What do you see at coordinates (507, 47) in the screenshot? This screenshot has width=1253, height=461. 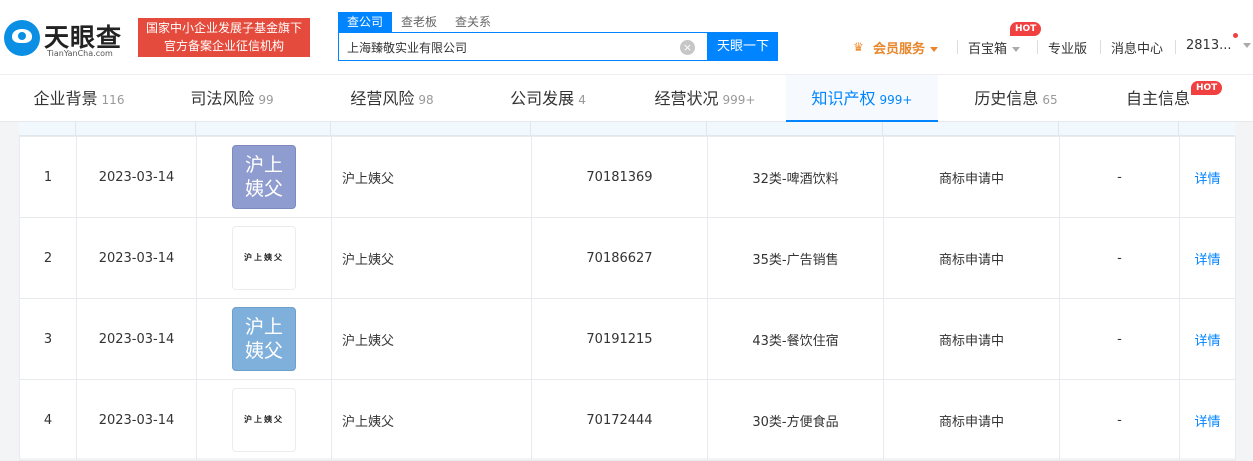 I see `search-input` at bounding box center [507, 47].